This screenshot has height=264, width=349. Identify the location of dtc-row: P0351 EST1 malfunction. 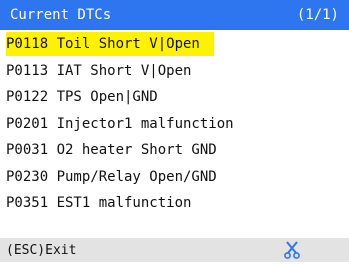
(174, 203).